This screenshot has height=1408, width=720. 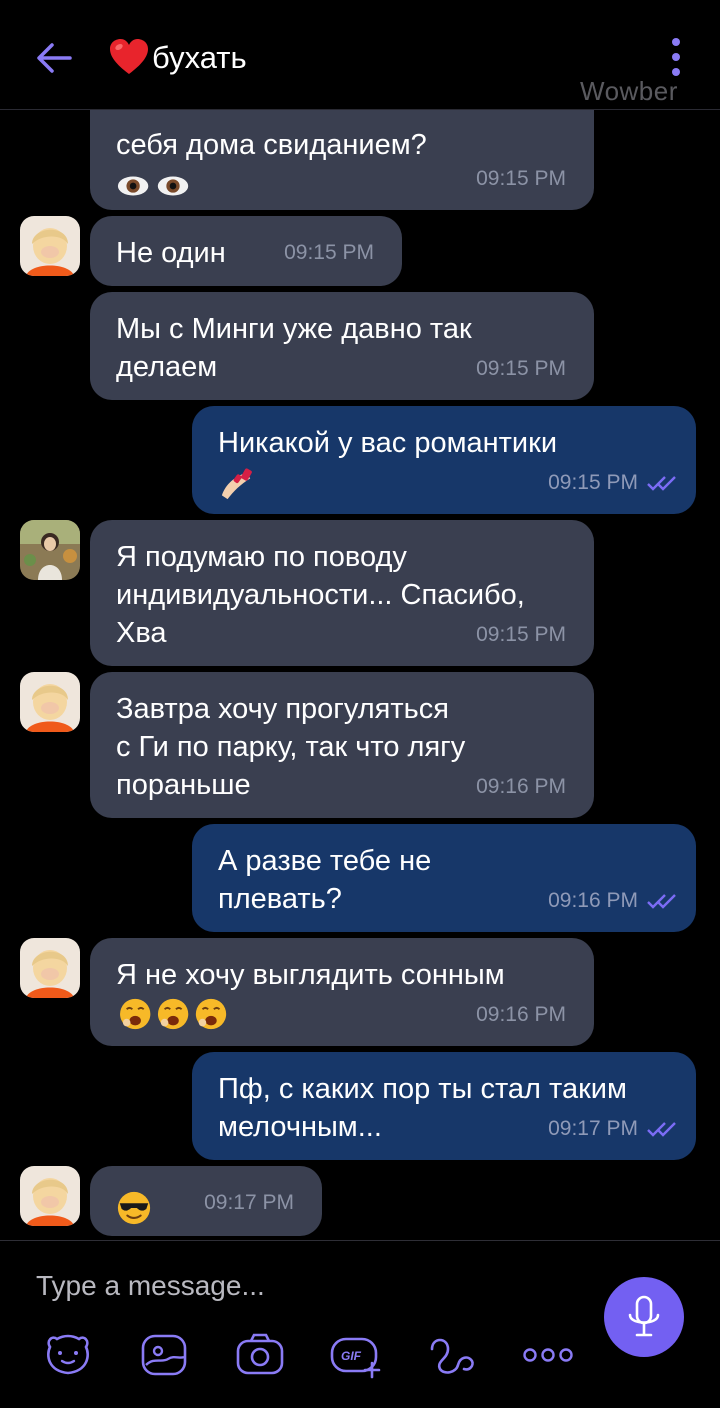 What do you see at coordinates (676, 57) in the screenshot?
I see `more-options-icon` at bounding box center [676, 57].